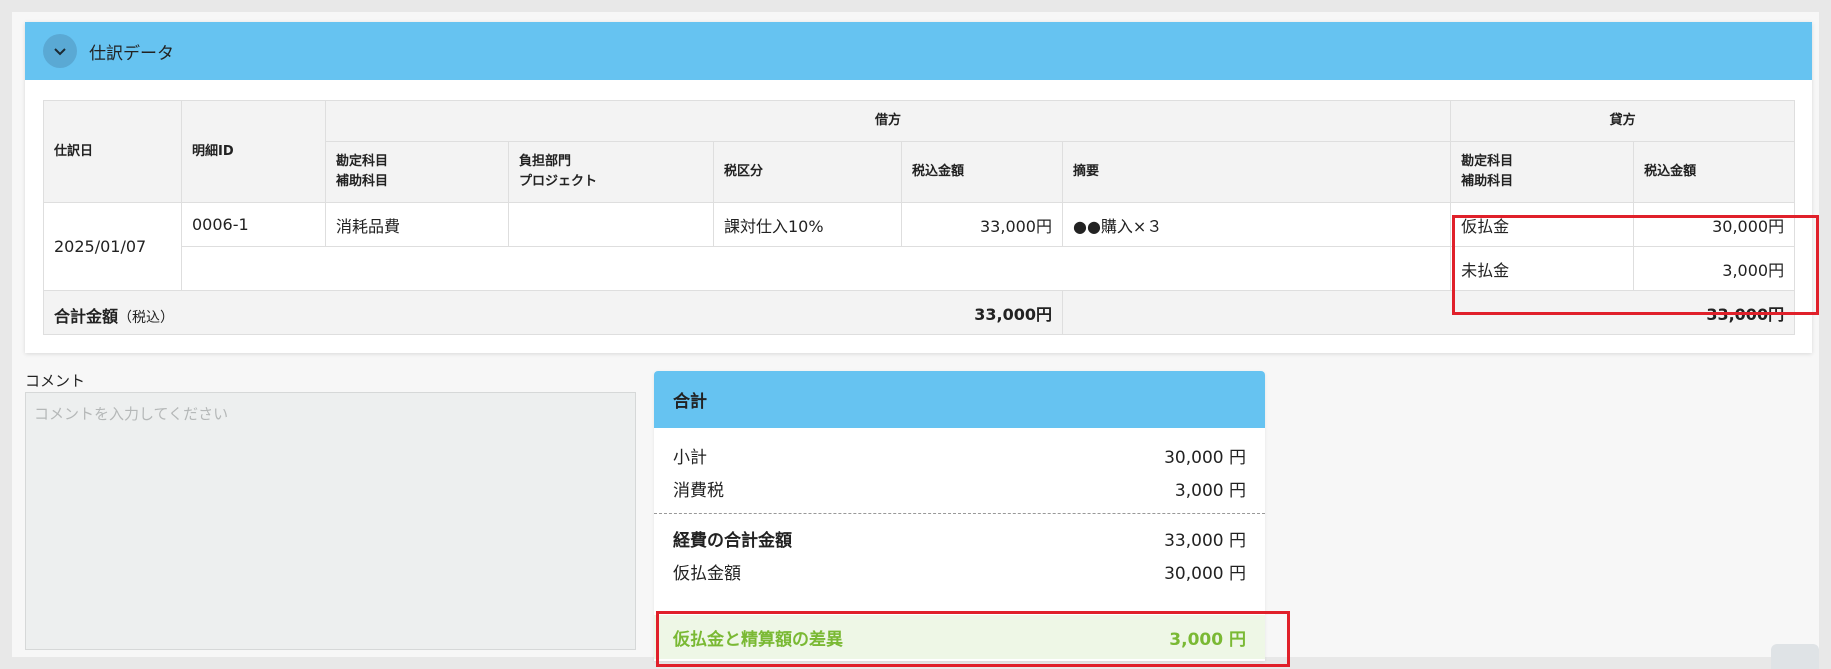  Describe the element at coordinates (1205, 574) in the screenshot. I see `advance-value: 30,000 円` at that location.